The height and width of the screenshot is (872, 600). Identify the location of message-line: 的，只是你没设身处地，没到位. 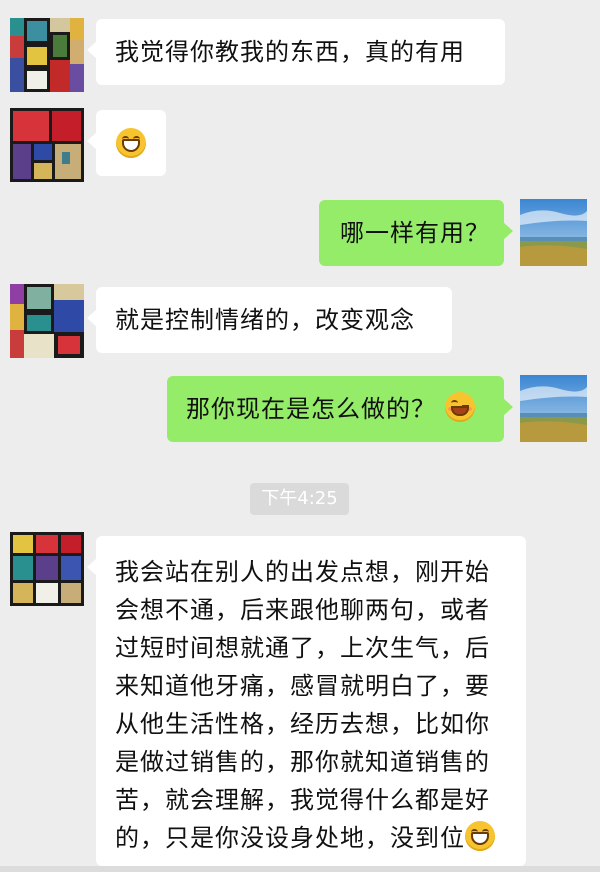
(320, 838).